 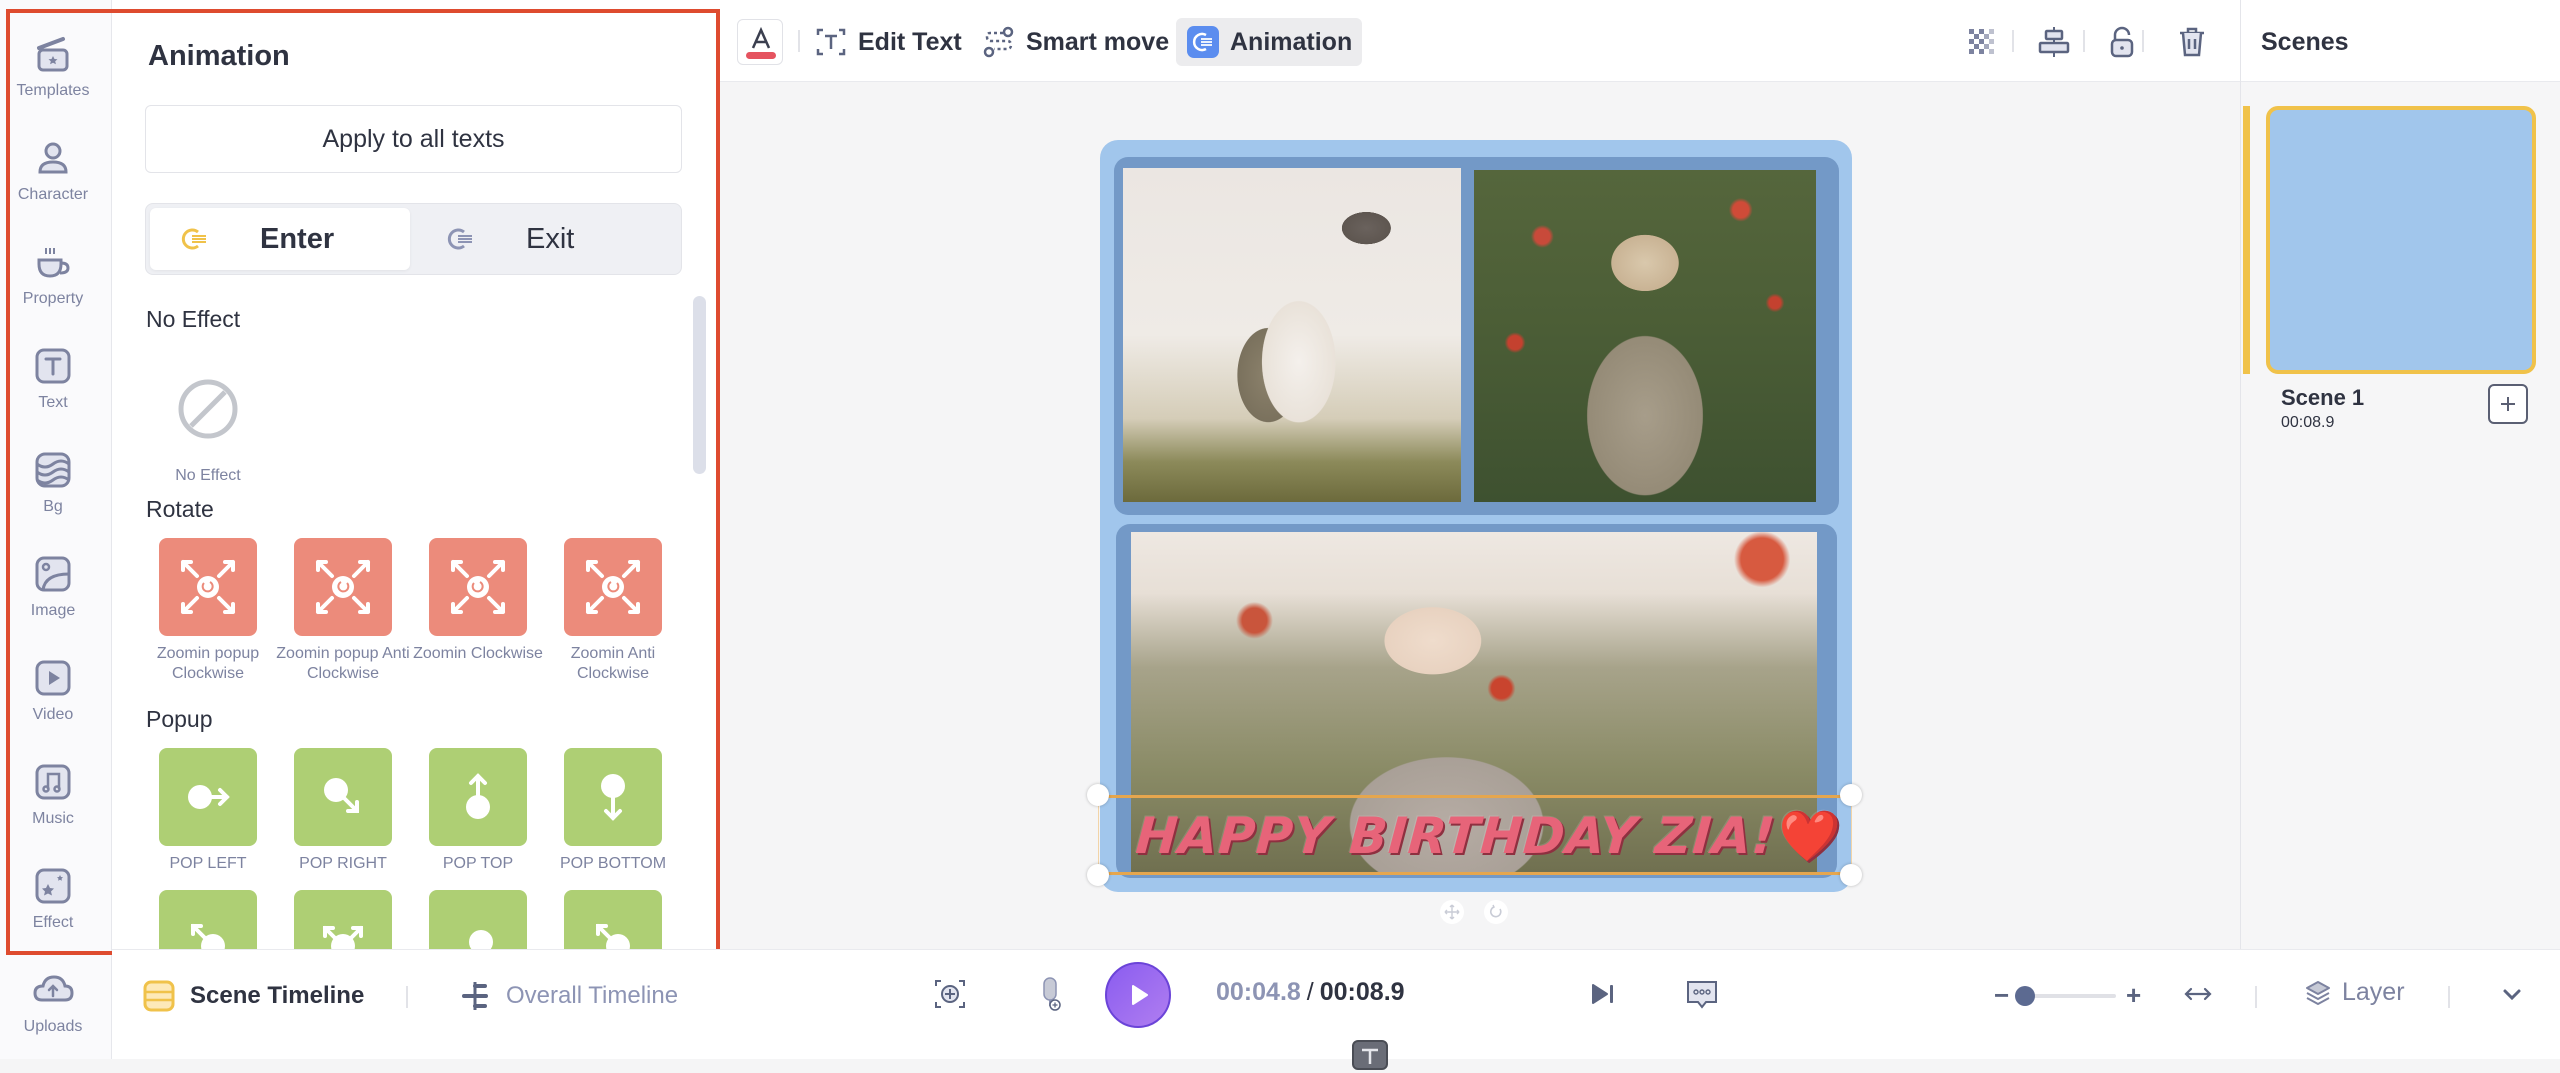 I want to click on resize-handle-top-left, so click(x=1098, y=795).